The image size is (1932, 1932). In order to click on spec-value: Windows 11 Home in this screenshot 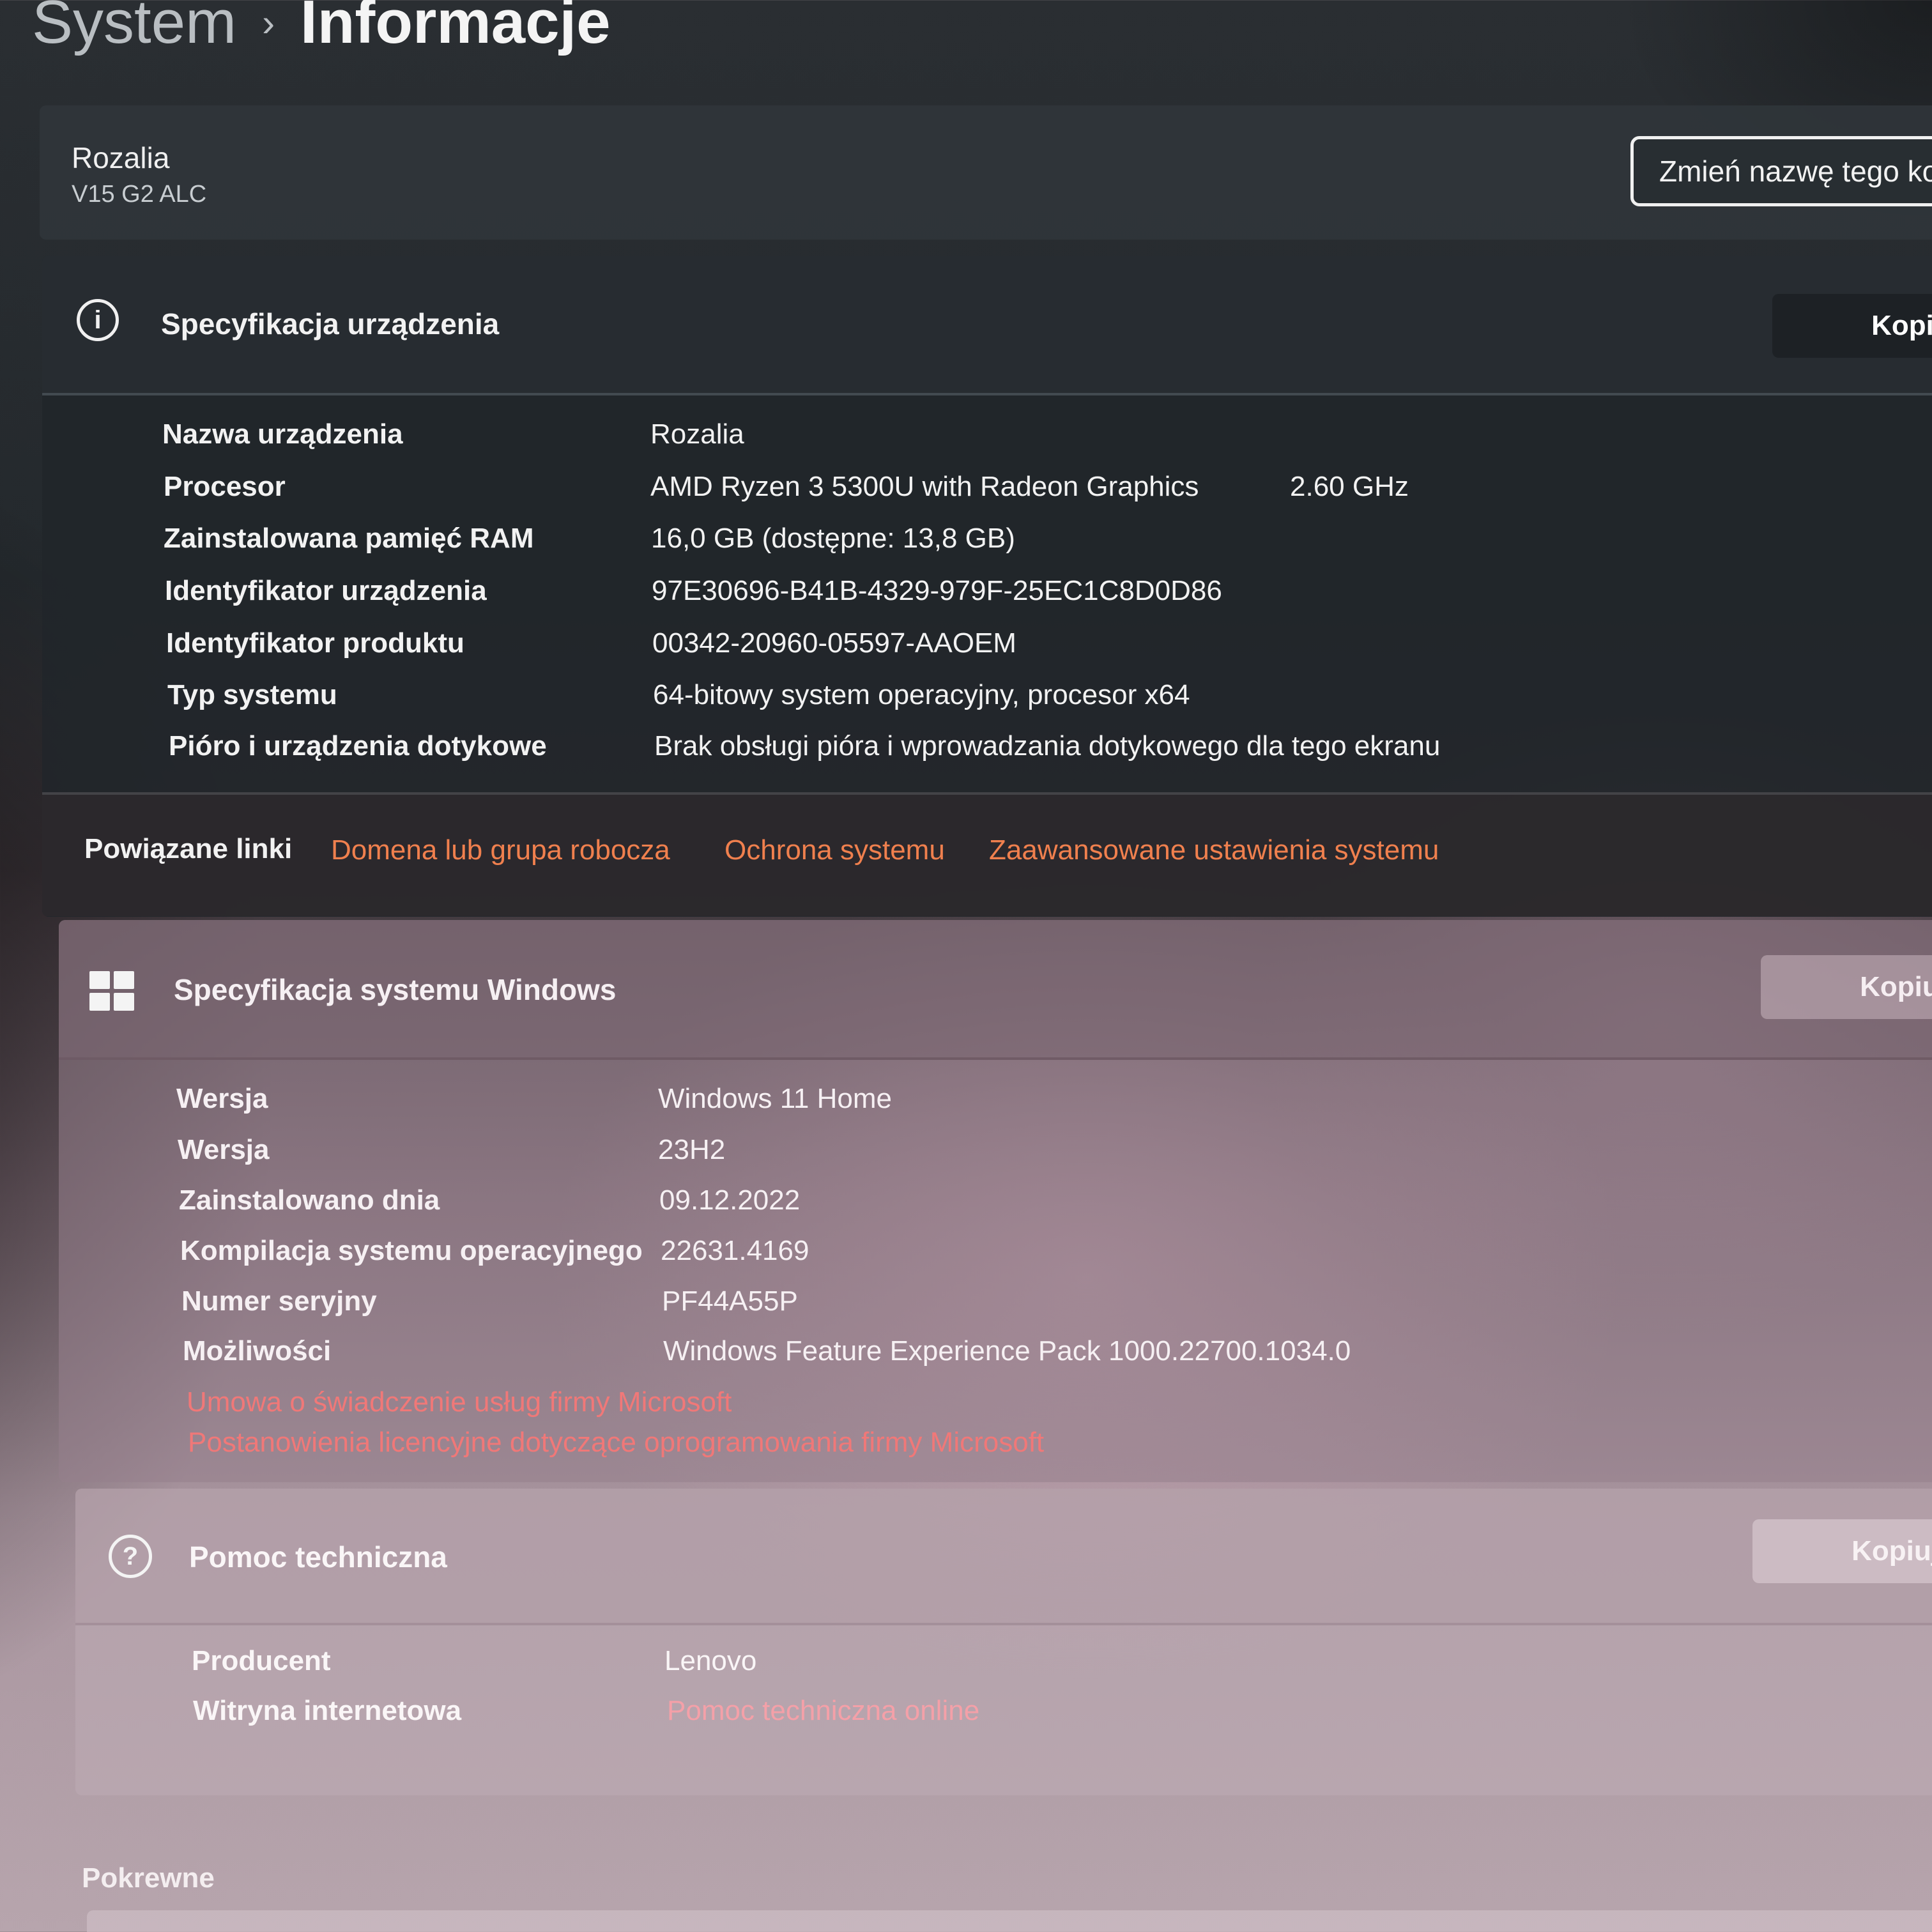, I will do `click(775, 1098)`.